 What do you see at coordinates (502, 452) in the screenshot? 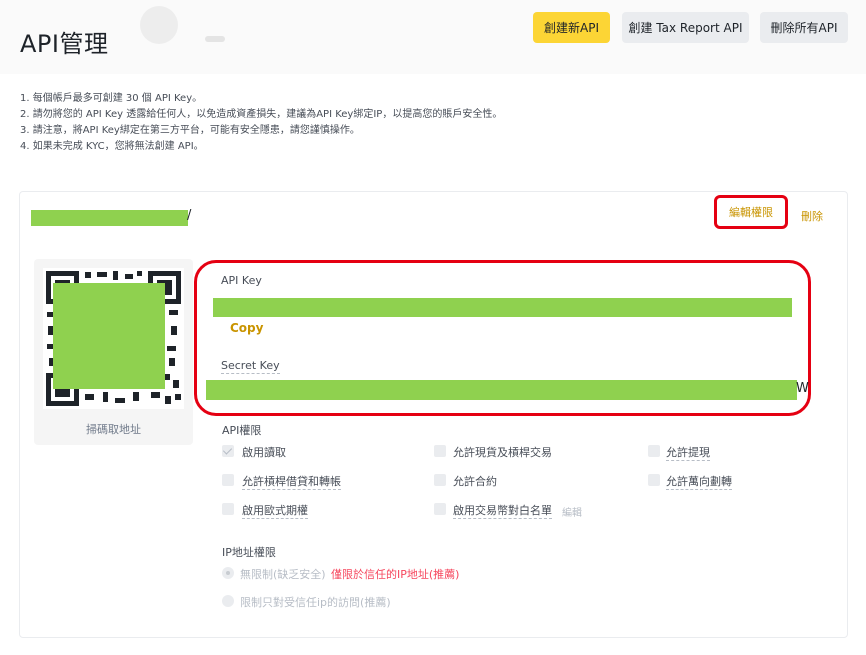
I see `permission-label-spot-margin: 允許現貨及槓桿交易` at bounding box center [502, 452].